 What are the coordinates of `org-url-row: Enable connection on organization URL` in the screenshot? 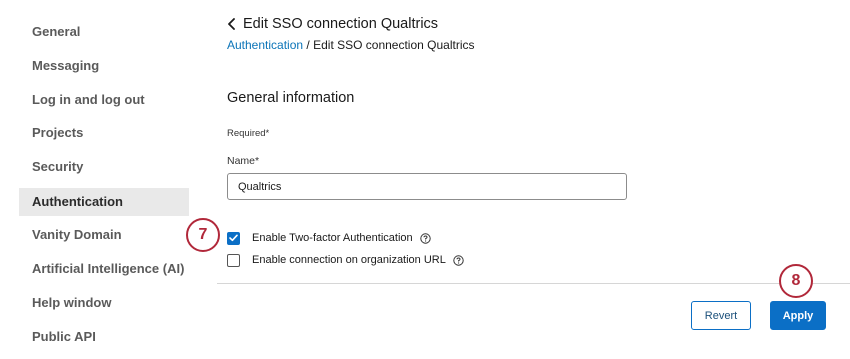 It's located at (345, 260).